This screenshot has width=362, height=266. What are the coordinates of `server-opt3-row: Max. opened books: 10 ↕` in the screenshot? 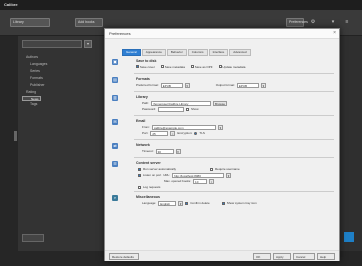 It's located at (189, 181).